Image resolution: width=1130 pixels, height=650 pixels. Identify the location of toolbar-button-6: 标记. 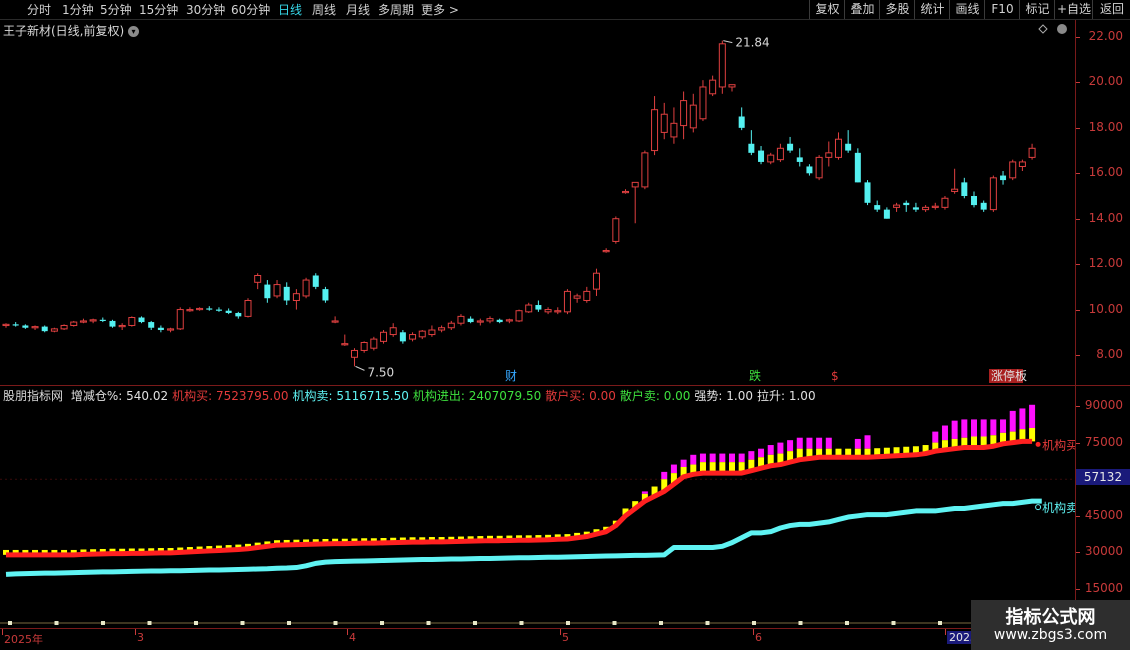
(1037, 9).